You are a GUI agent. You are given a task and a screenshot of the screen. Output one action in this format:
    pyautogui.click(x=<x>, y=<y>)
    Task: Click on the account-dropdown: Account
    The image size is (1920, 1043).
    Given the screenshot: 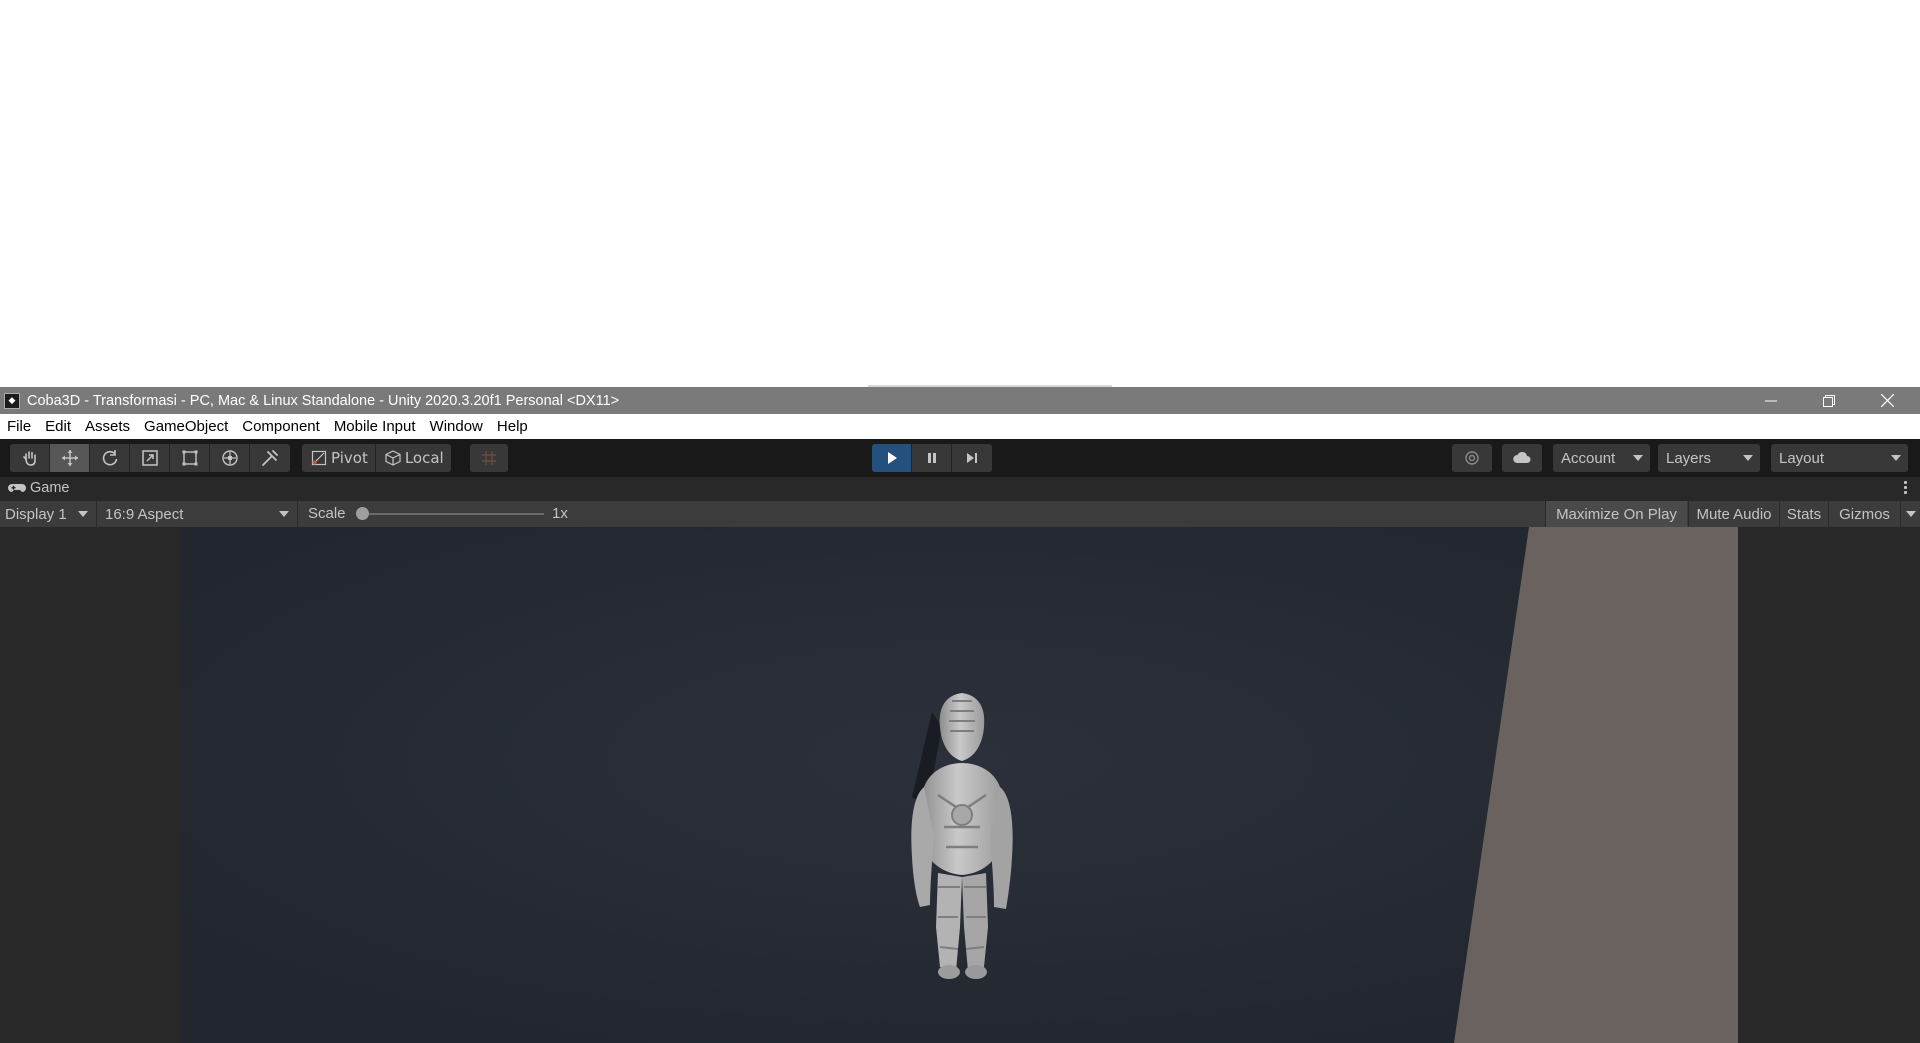 What is the action you would take?
    pyautogui.click(x=1601, y=458)
    